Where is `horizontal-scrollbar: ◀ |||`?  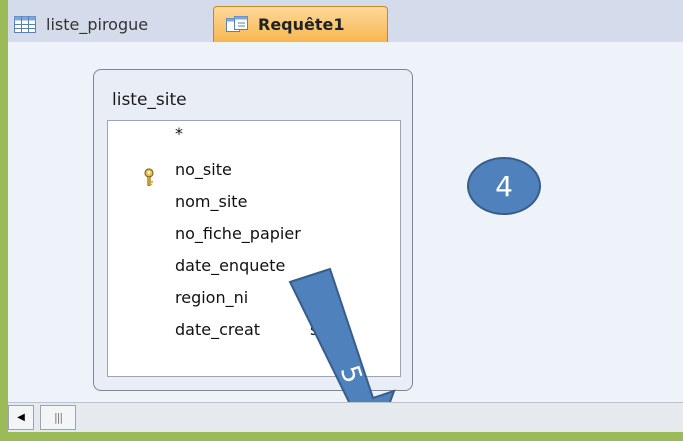
horizontal-scrollbar: ◀ ||| is located at coordinates (345, 417).